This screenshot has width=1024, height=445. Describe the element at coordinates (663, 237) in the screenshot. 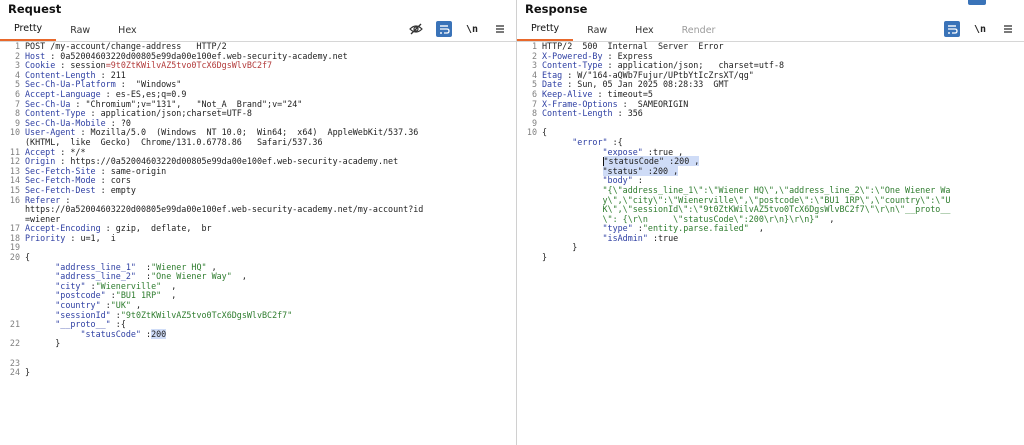

I see `code-token: :true` at that location.